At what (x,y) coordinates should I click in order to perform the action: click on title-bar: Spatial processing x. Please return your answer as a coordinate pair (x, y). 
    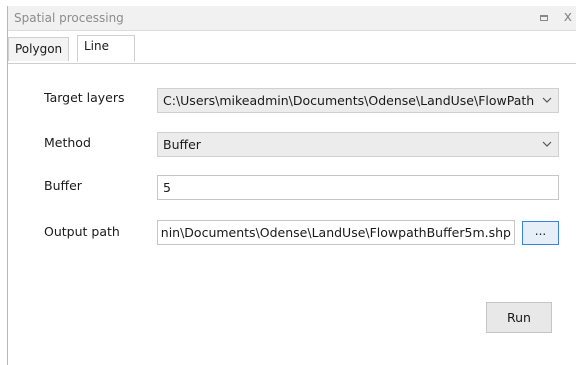
    Looking at the image, I should click on (292, 18).